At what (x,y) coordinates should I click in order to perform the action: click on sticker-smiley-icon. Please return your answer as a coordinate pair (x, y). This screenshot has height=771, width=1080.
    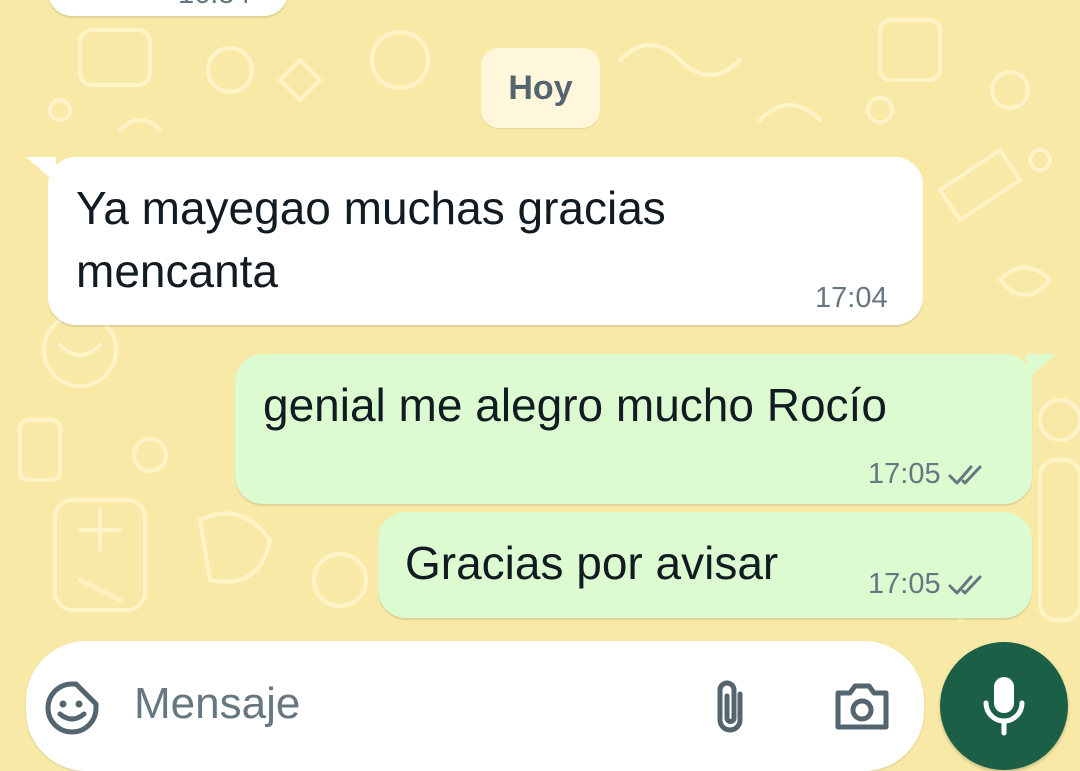
    Looking at the image, I should click on (72, 708).